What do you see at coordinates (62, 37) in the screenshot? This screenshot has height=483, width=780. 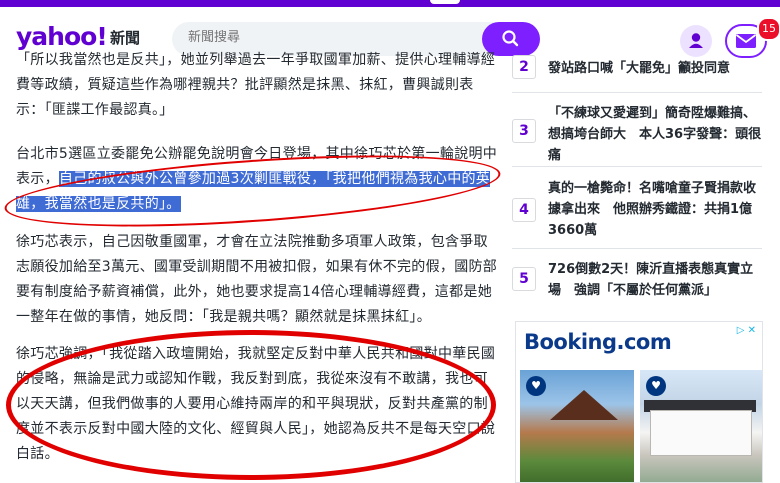 I see `yahoo-logo: yahoo!` at bounding box center [62, 37].